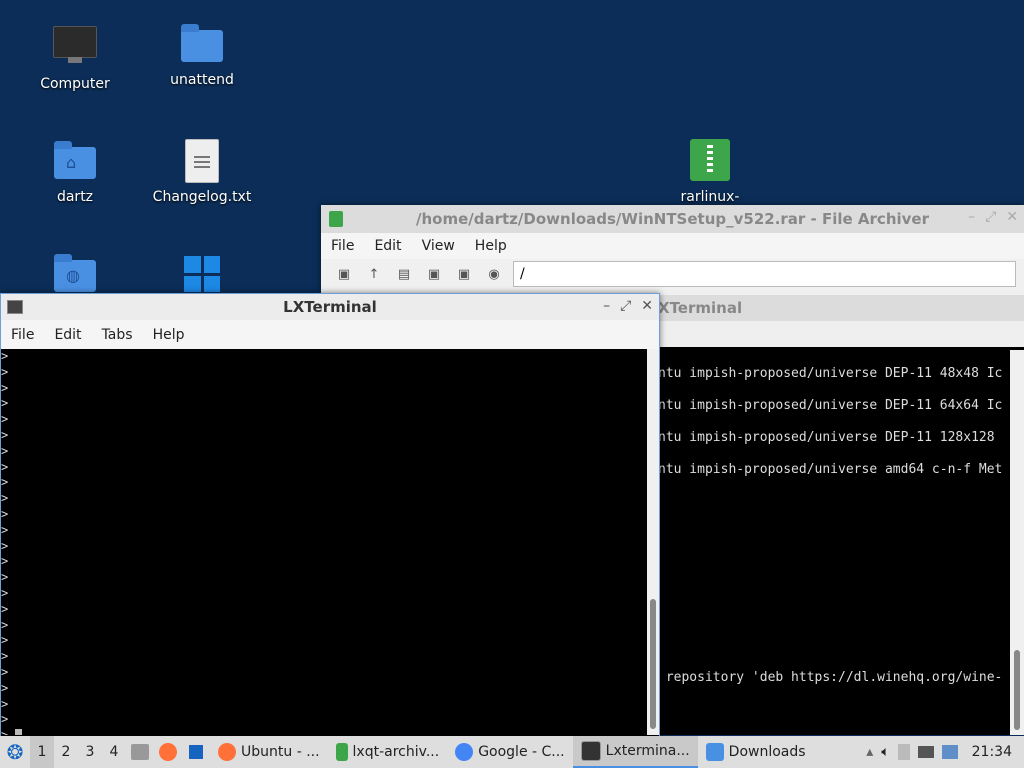  I want to click on archiver-menubar: File Edit View Help, so click(672, 246).